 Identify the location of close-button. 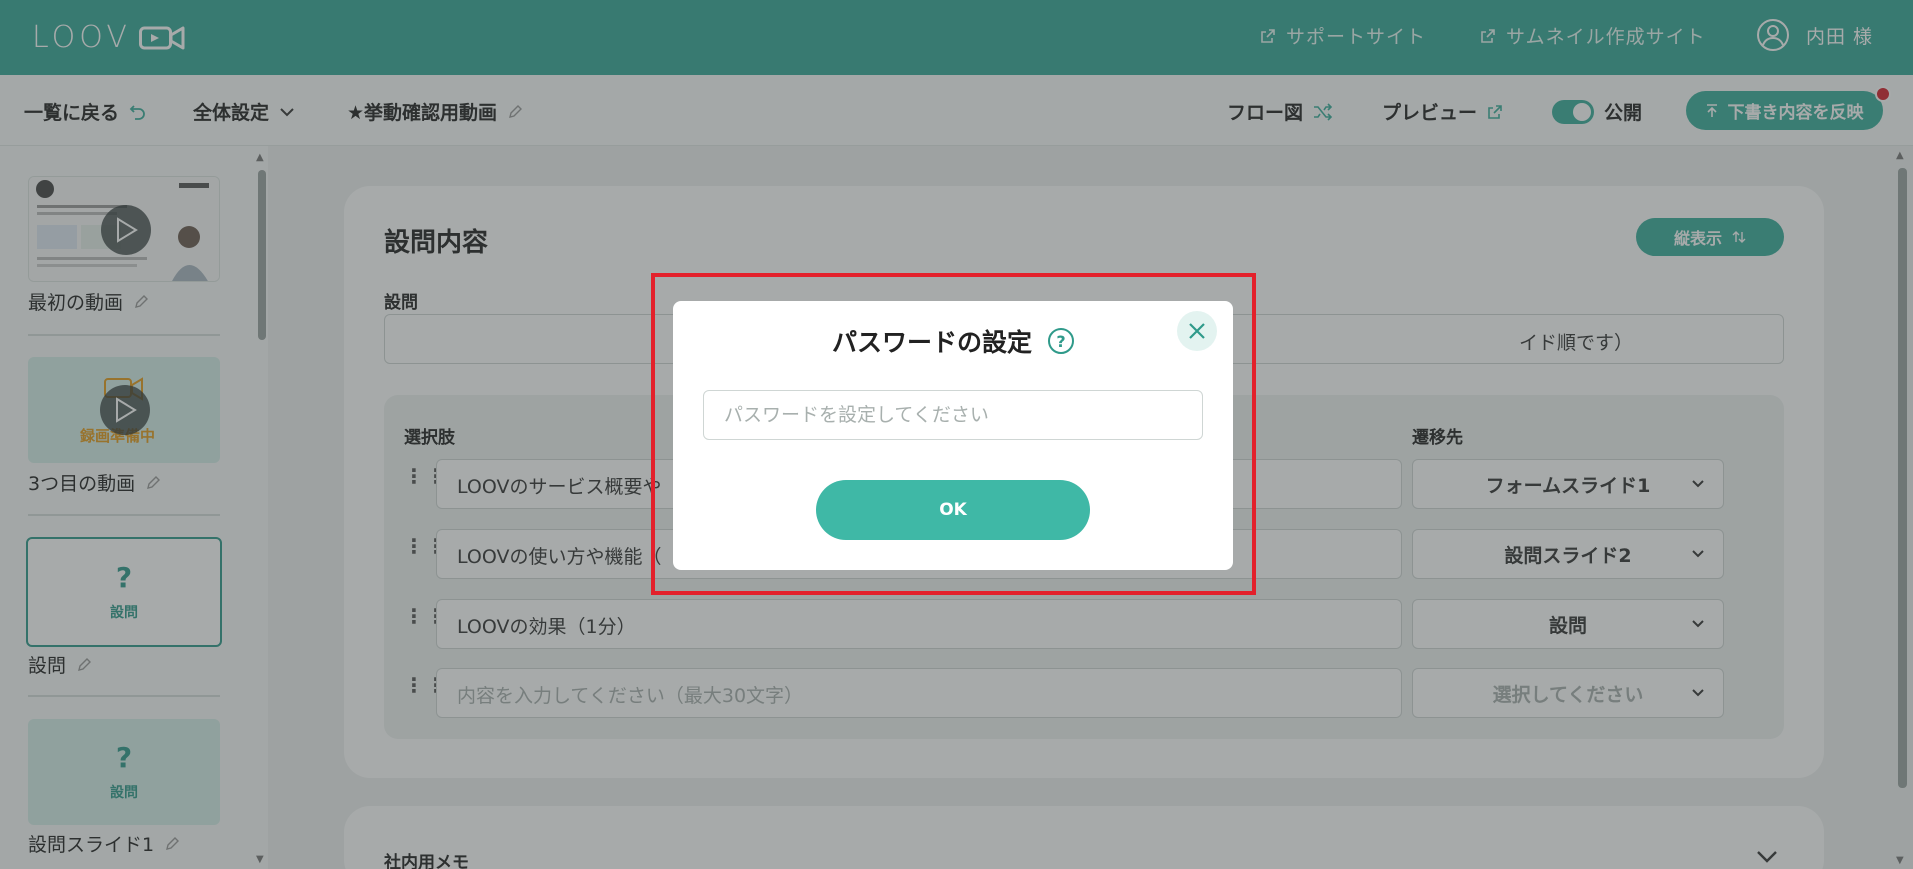
(1197, 331).